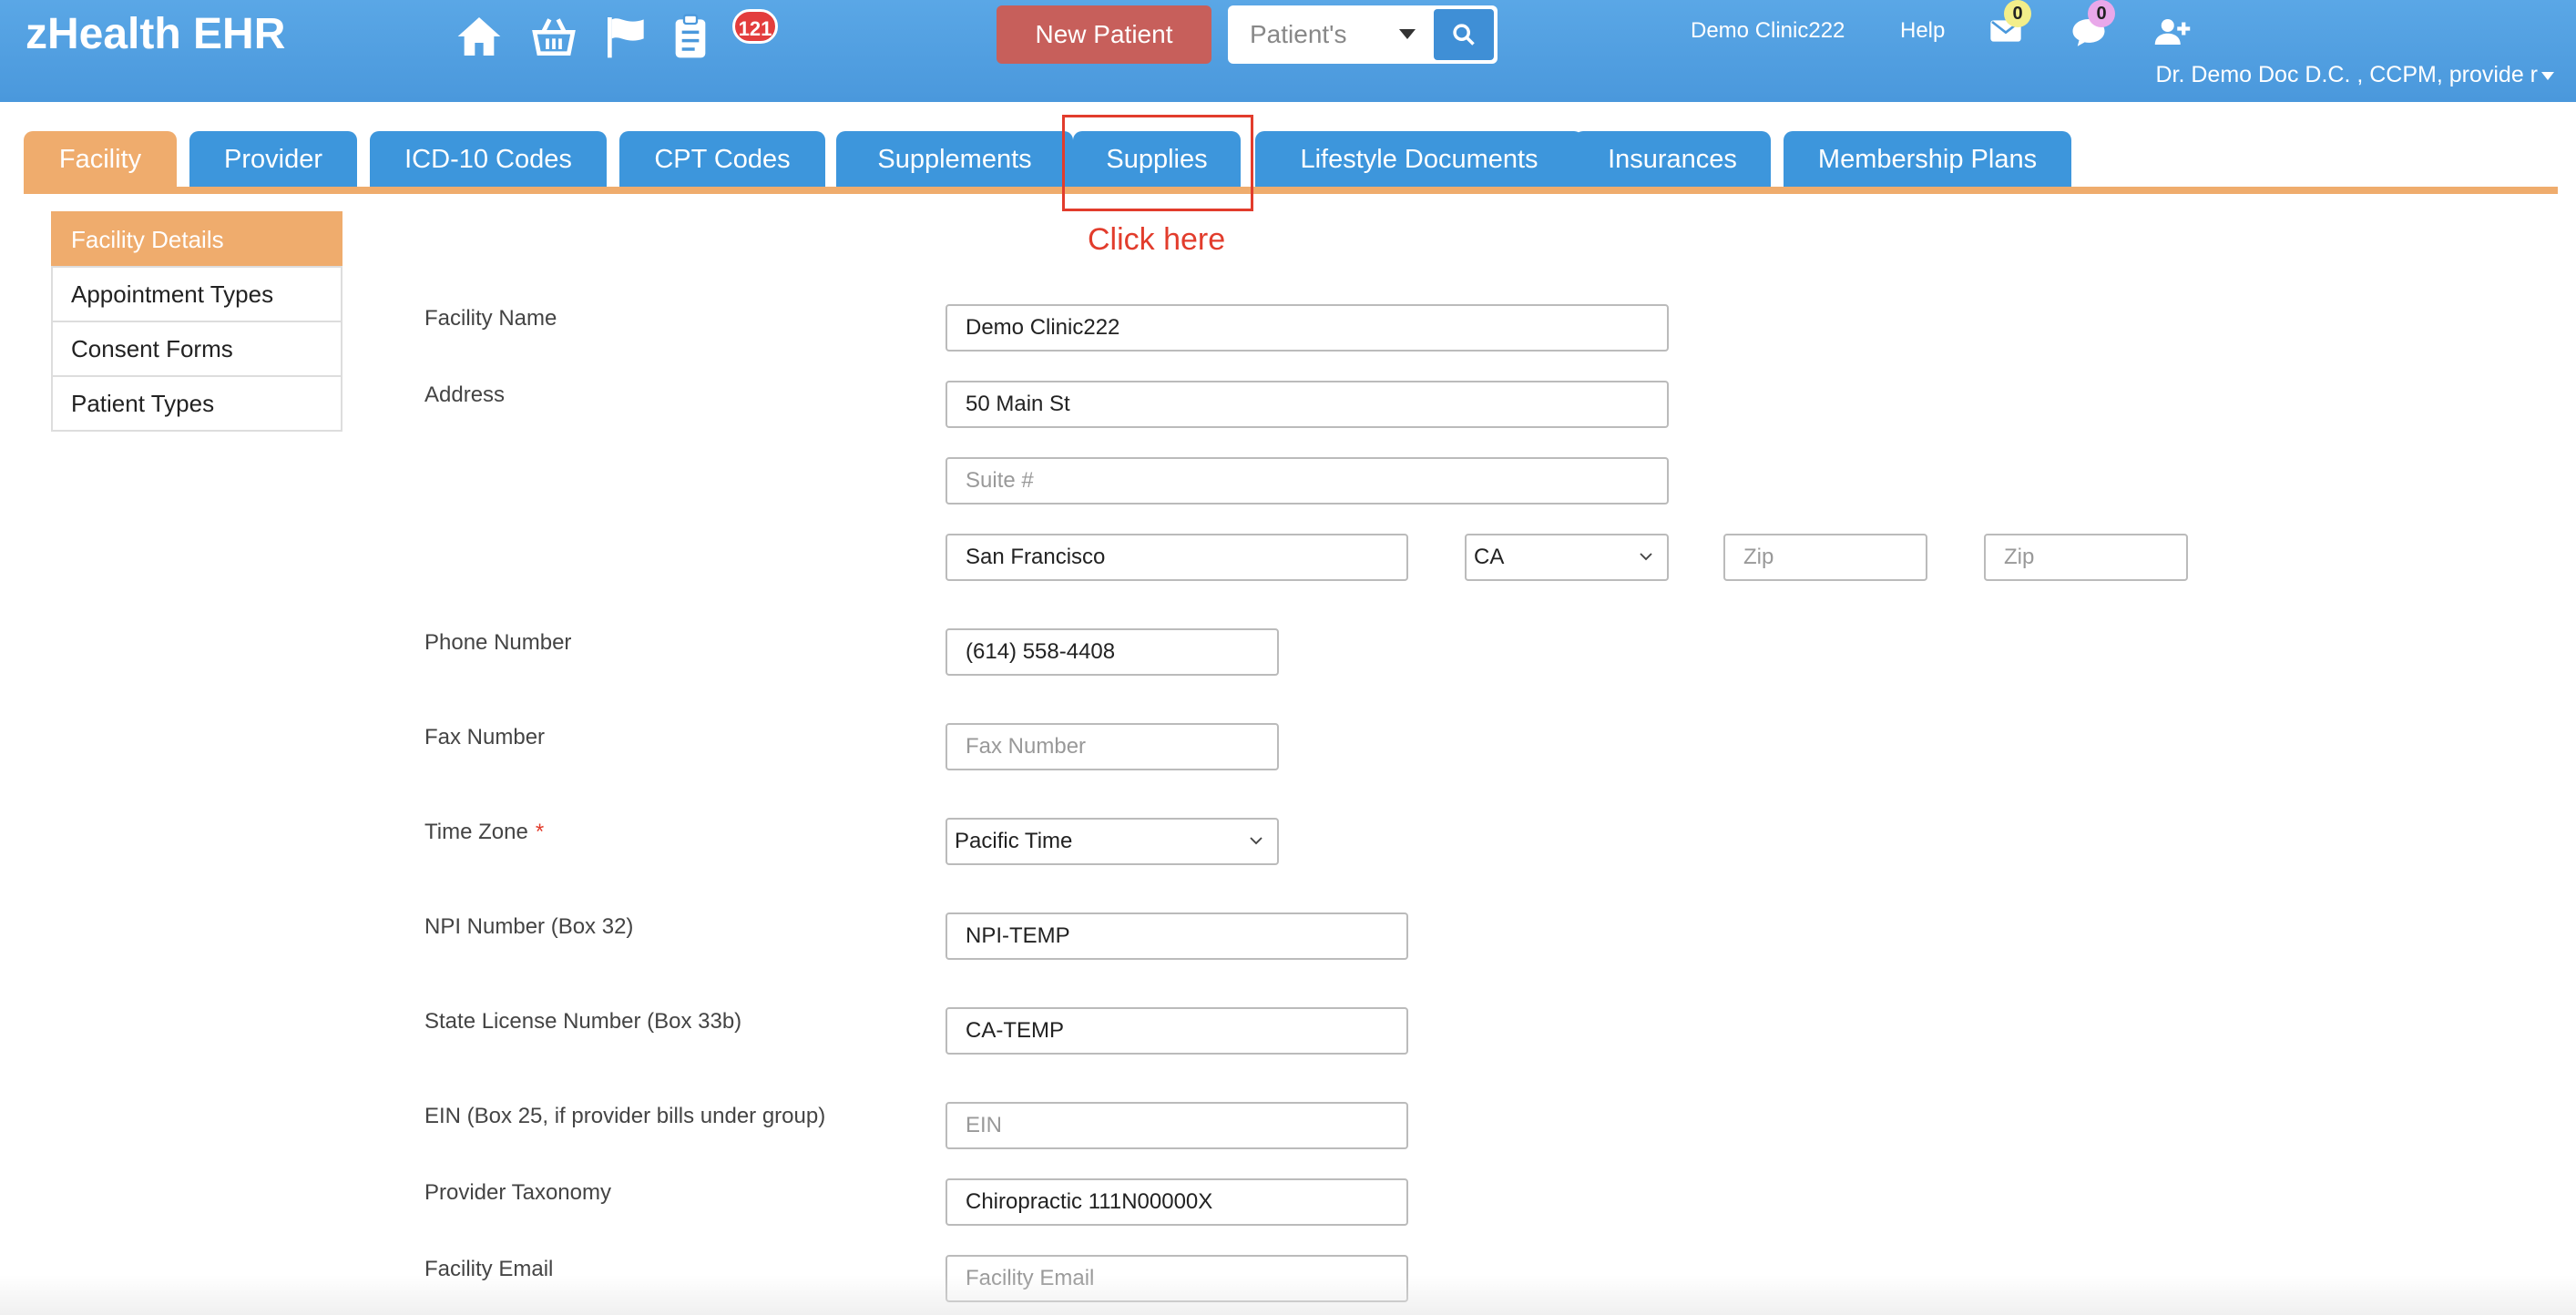 This screenshot has height=1315, width=2576. What do you see at coordinates (485, 737) in the screenshot?
I see `fax-label: Fax Number` at bounding box center [485, 737].